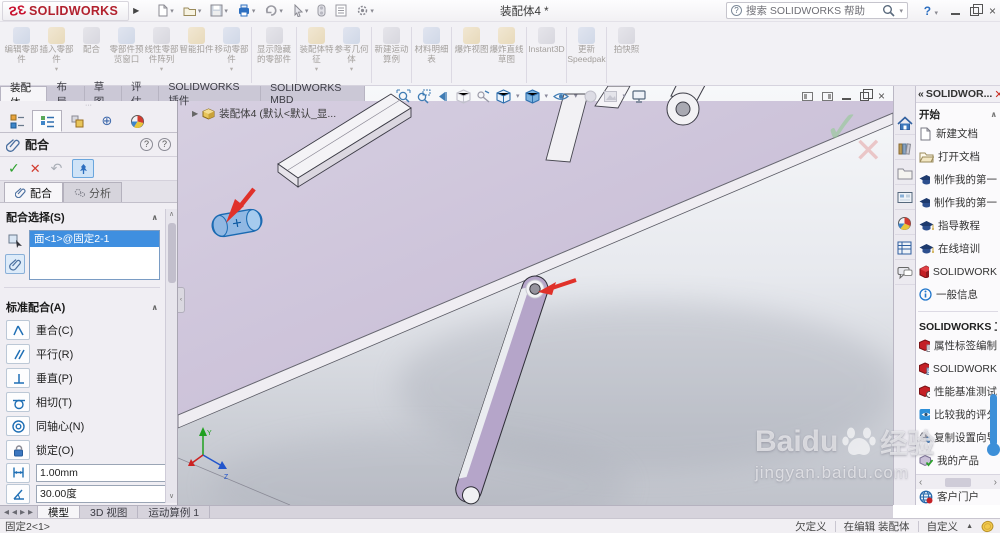 This screenshot has height=533, width=1000. What do you see at coordinates (576, 96) in the screenshot?
I see `hide-show-dropdown-icon: ▾` at bounding box center [576, 96].